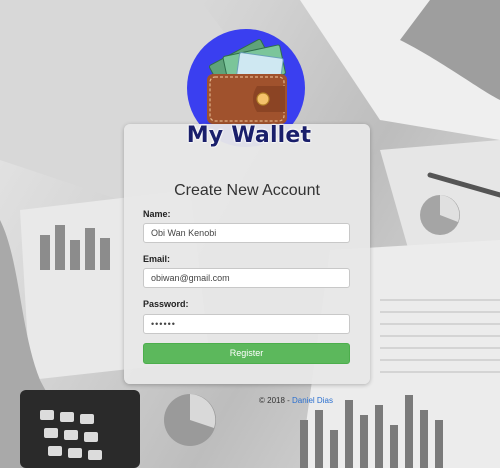 Image resolution: width=500 pixels, height=468 pixels. I want to click on password-input: ••••••, so click(246, 324).